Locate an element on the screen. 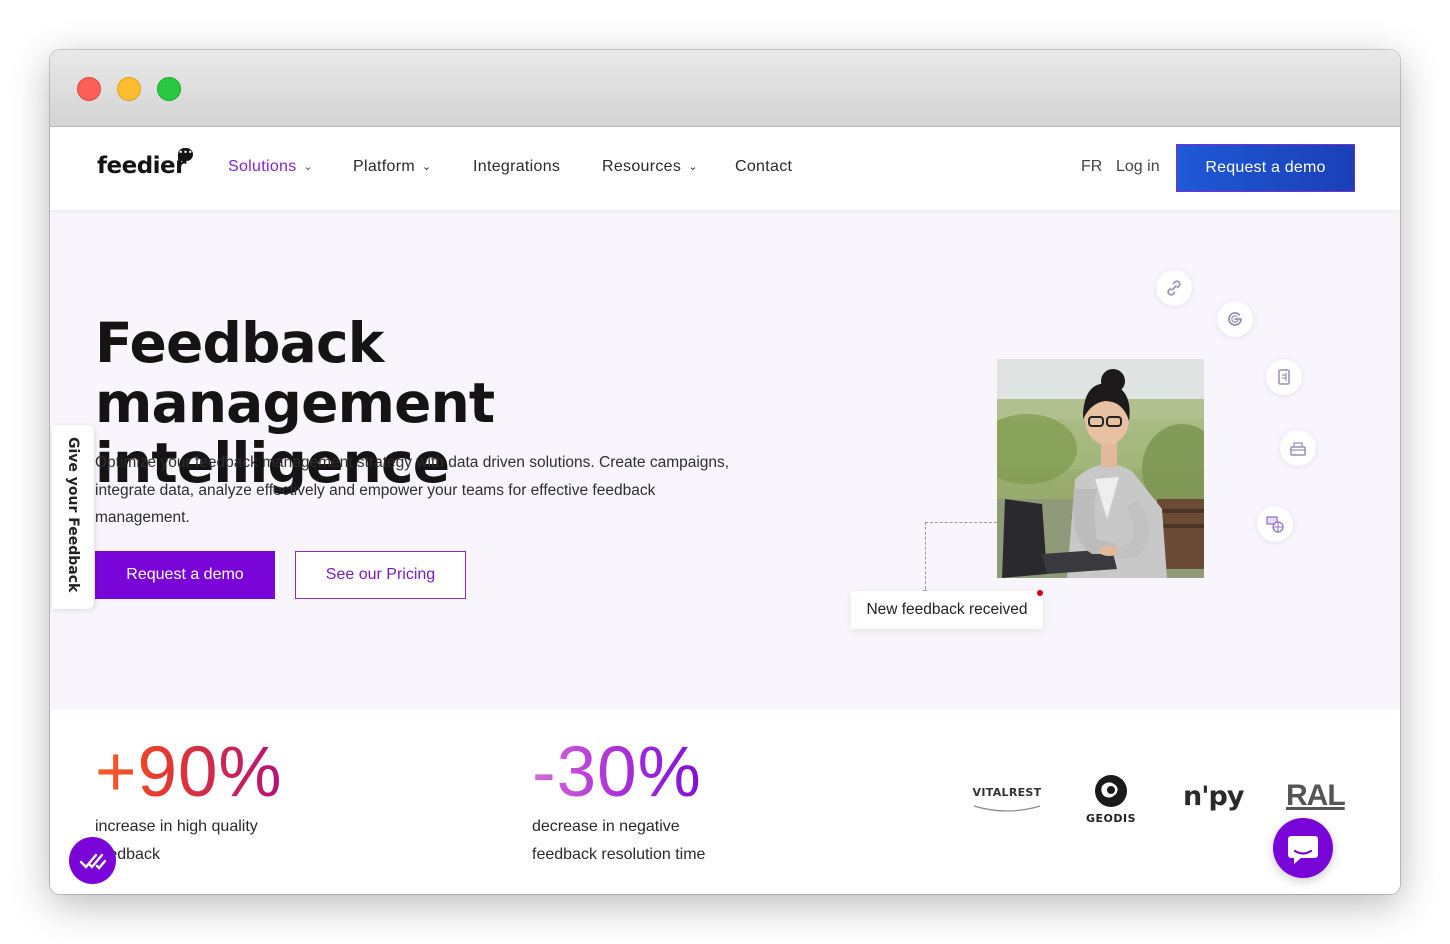 The height and width of the screenshot is (944, 1450). nav-platform: Platform ⌄ is located at coordinates (392, 167).